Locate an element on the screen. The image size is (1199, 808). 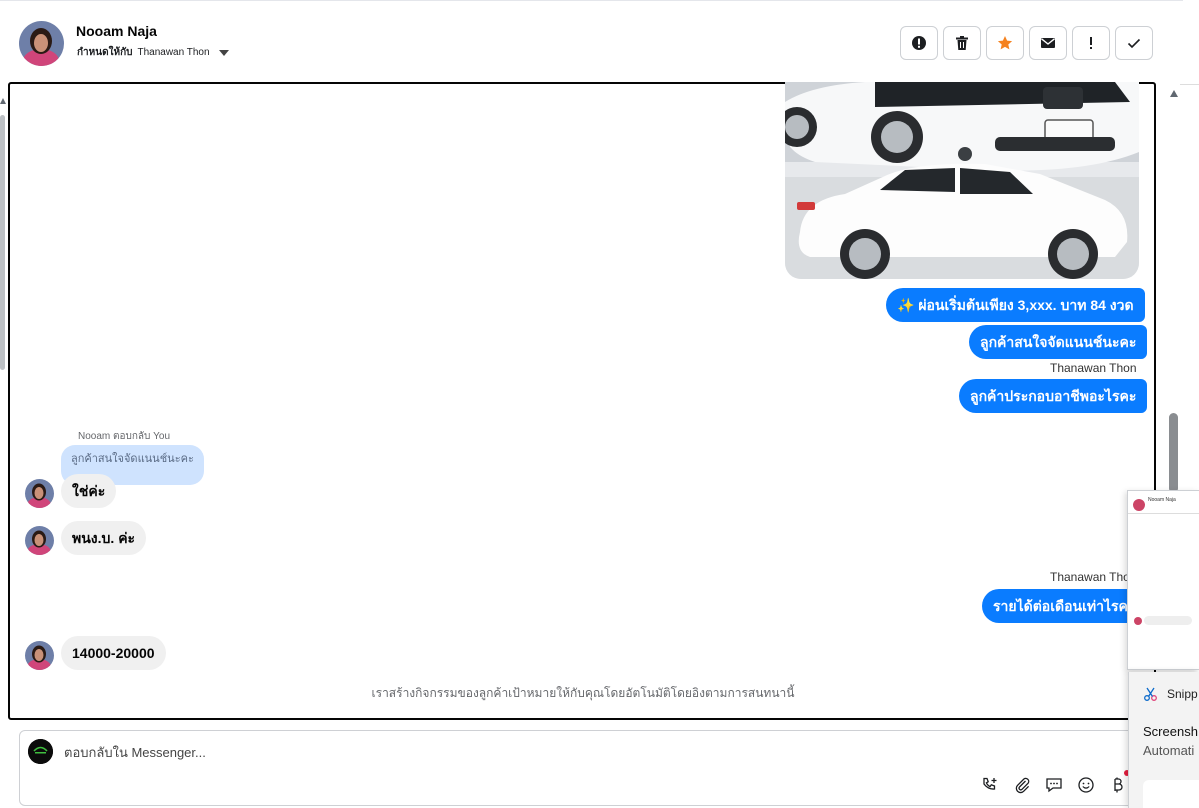
message-outgoing: รายได้ต่อเดือนเท่าไรคะ is located at coordinates (1064, 606).